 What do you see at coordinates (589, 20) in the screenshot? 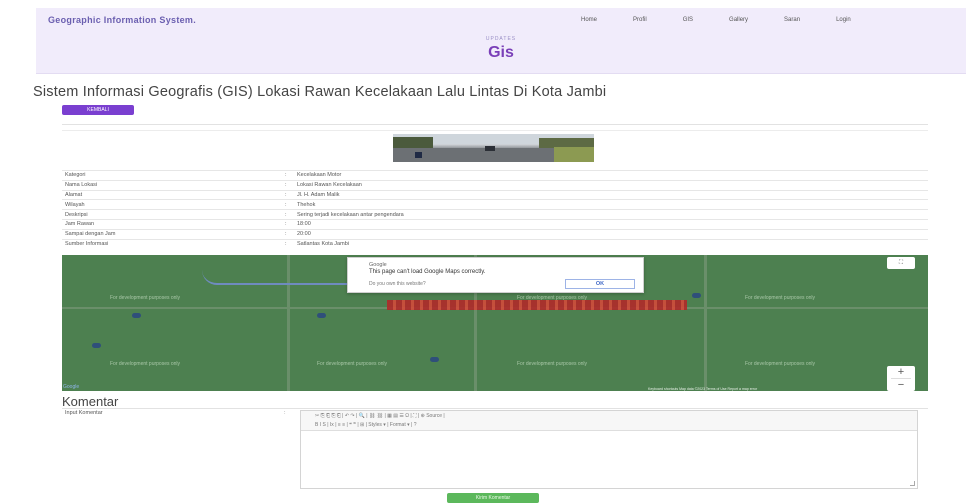
I see `nav-home: Home` at bounding box center [589, 20].